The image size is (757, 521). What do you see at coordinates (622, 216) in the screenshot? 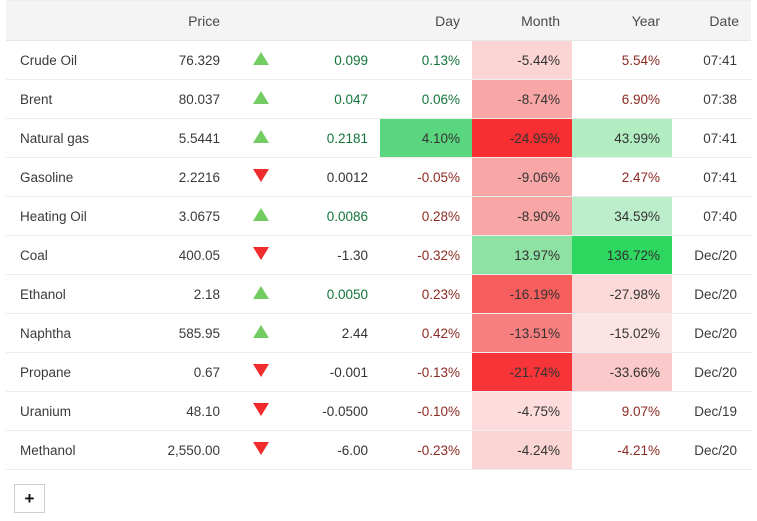
I see `commodity-year-pct: 34.59%` at bounding box center [622, 216].